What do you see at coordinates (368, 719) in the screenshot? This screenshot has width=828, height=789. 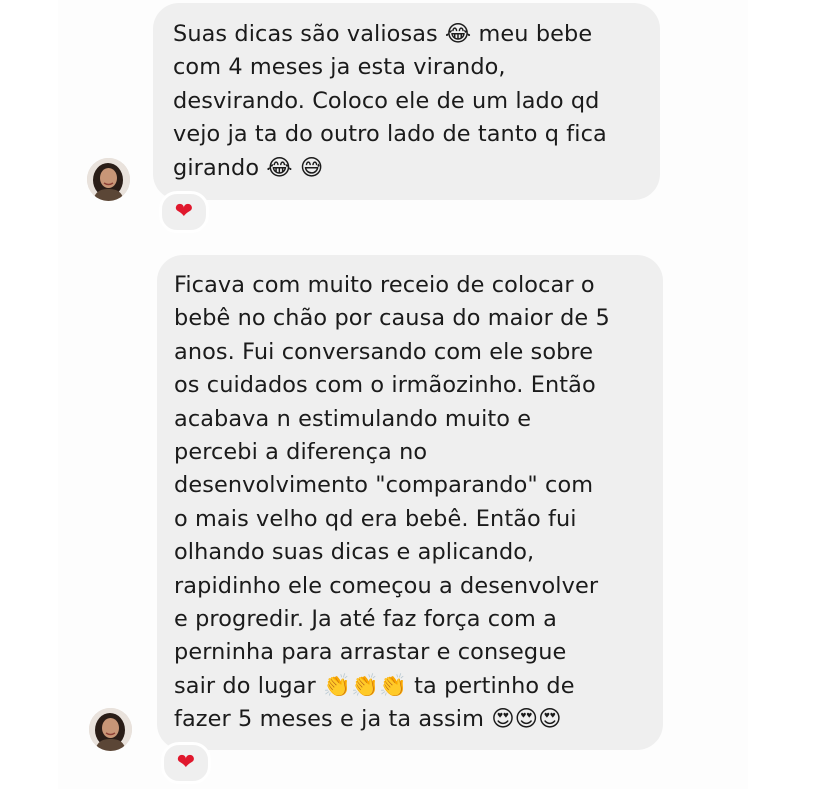 I see `message-line: fazer 5 meses e ja ta assim 😍😍😍` at bounding box center [368, 719].